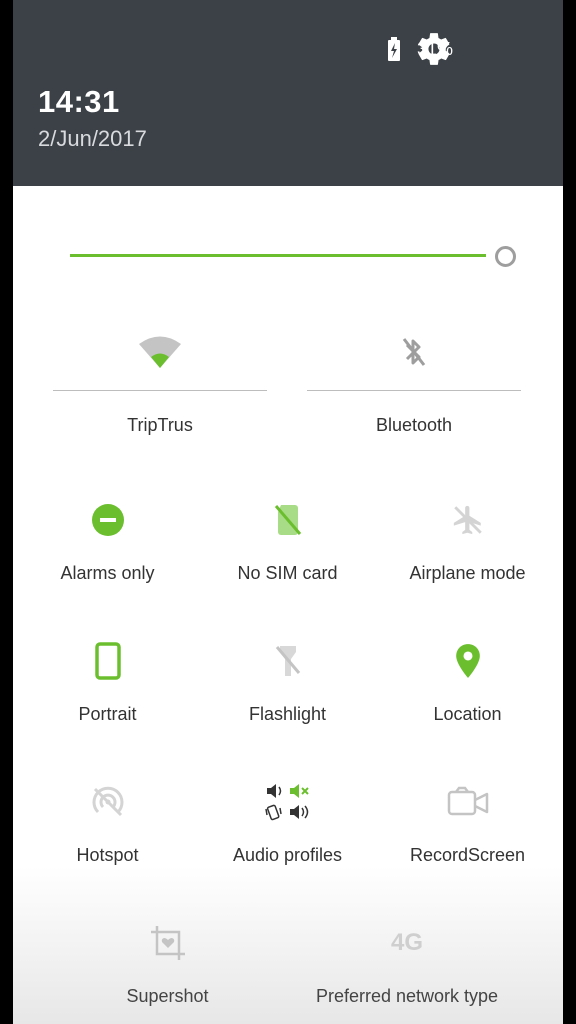 The image size is (576, 1024). I want to click on wifi-icon, so click(160, 352).